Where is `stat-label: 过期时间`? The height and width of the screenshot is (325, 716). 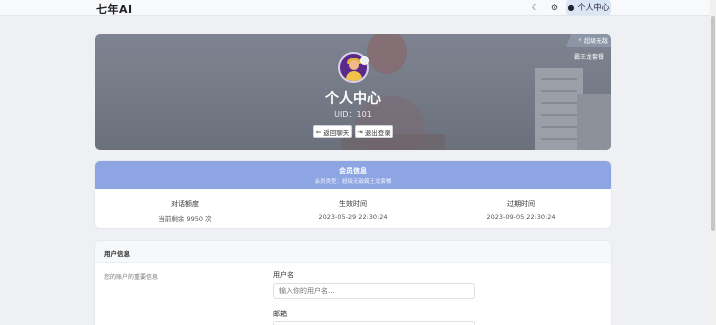
stat-label: 过期时间 is located at coordinates (521, 204).